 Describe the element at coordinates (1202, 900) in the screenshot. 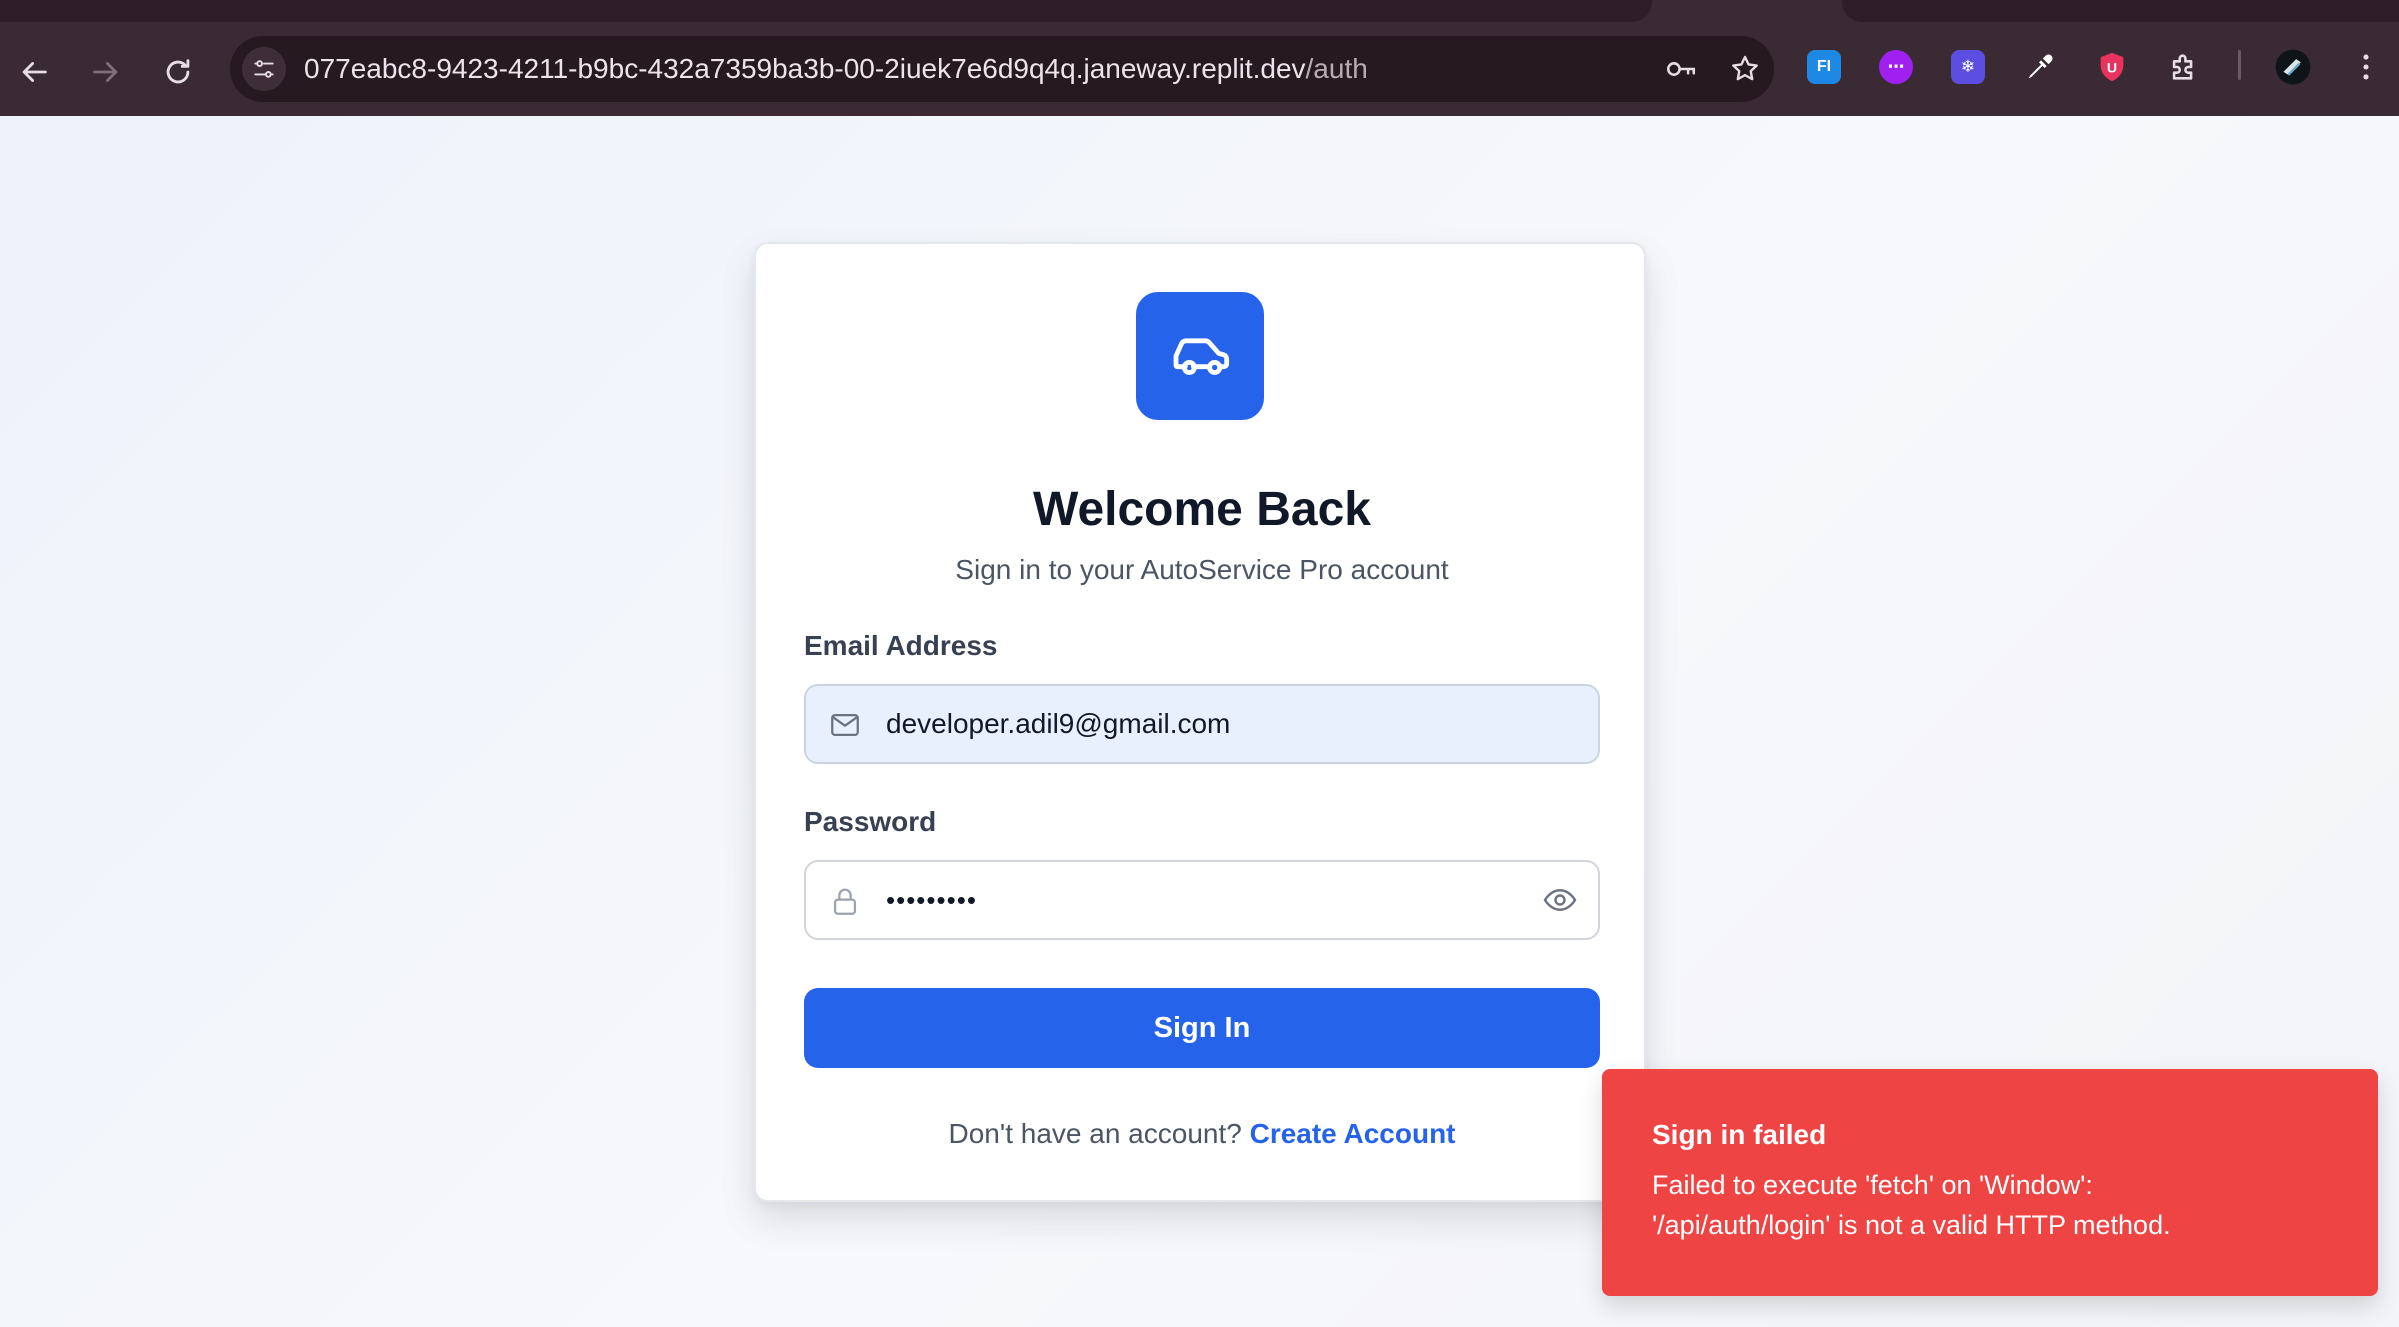

I see `password-field: •••••••••` at that location.